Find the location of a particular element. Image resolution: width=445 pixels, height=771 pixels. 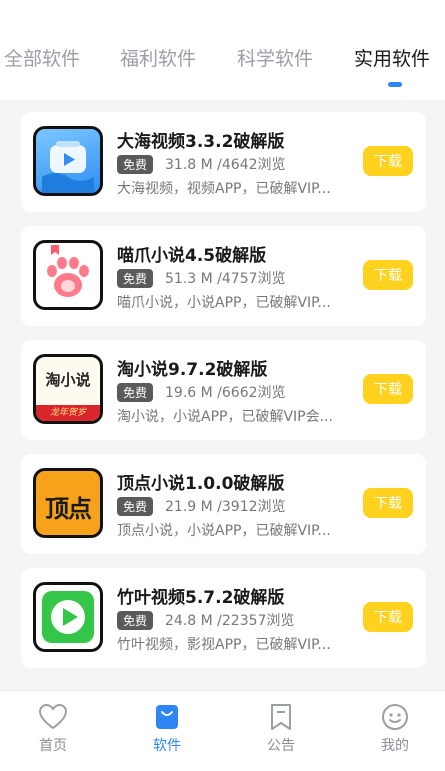

app-meta: 免费 31.8 M /4642浏览 is located at coordinates (201, 164).